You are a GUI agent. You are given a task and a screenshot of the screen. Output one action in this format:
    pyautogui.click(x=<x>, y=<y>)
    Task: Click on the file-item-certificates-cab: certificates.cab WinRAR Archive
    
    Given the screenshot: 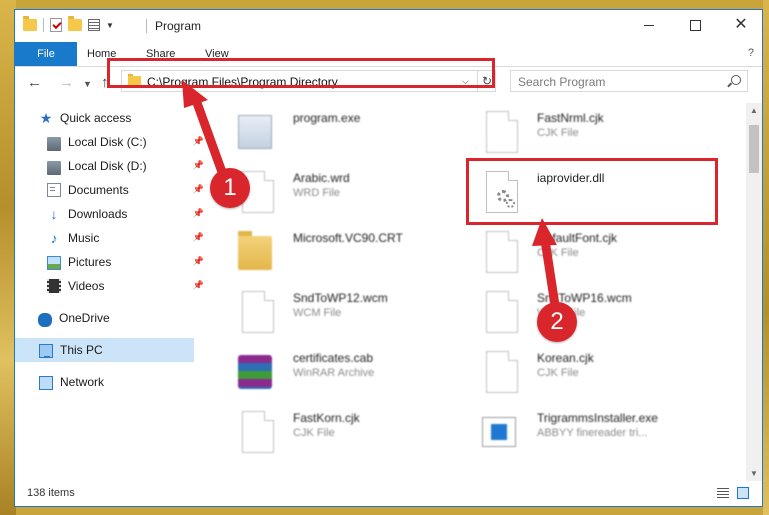 What is the action you would take?
    pyautogui.click(x=360, y=373)
    